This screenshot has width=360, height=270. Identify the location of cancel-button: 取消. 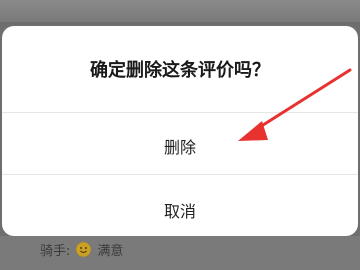
(180, 210).